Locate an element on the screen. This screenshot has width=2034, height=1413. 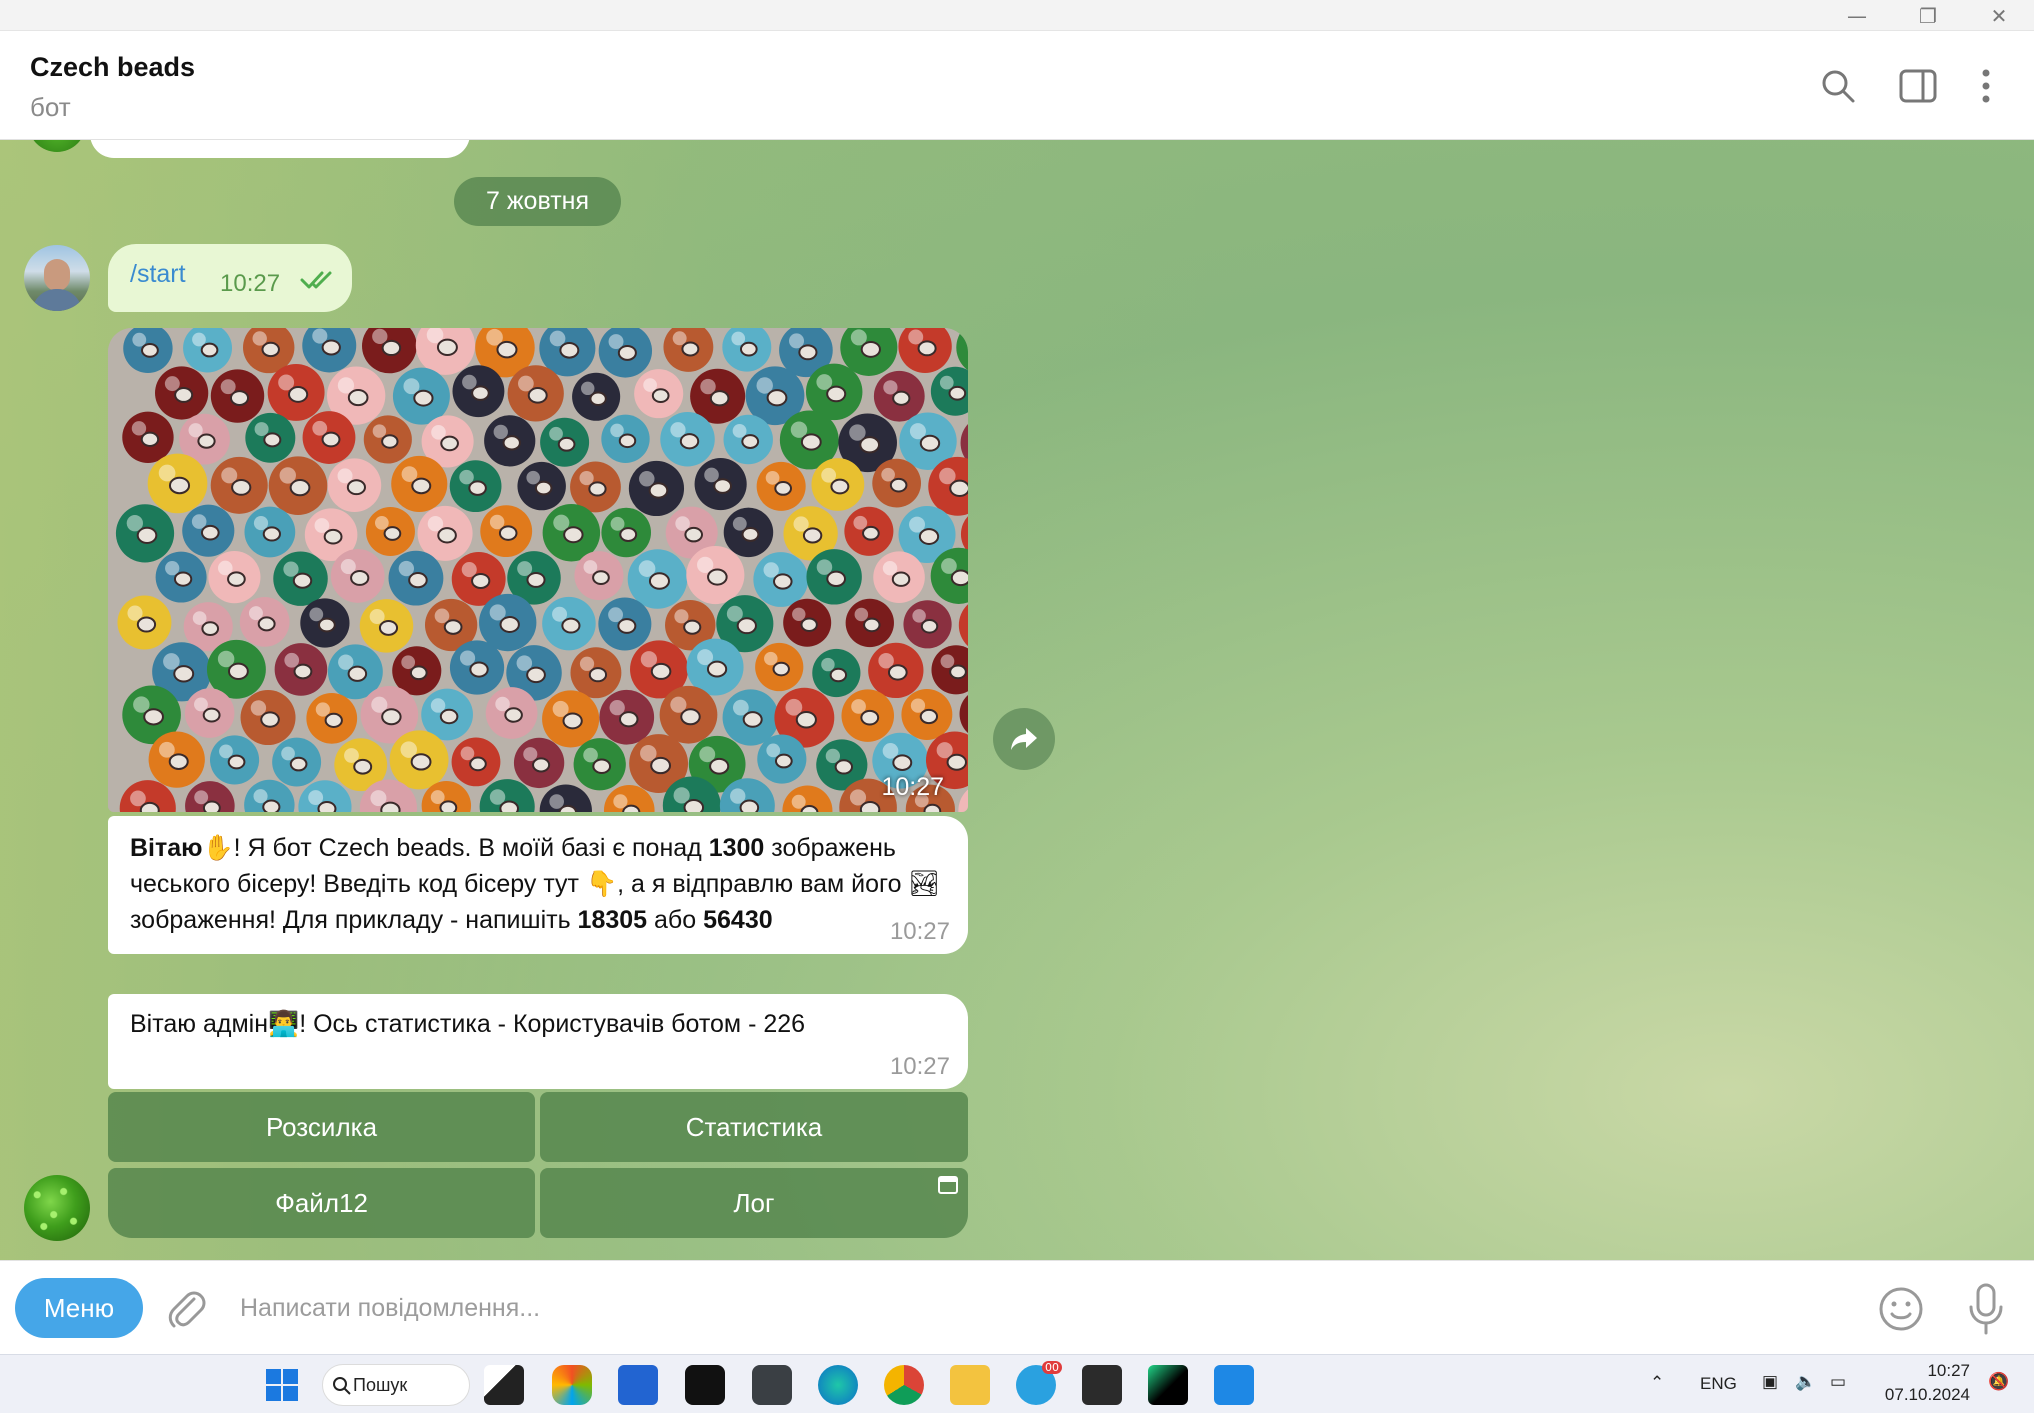
forward-button is located at coordinates (1024, 739).